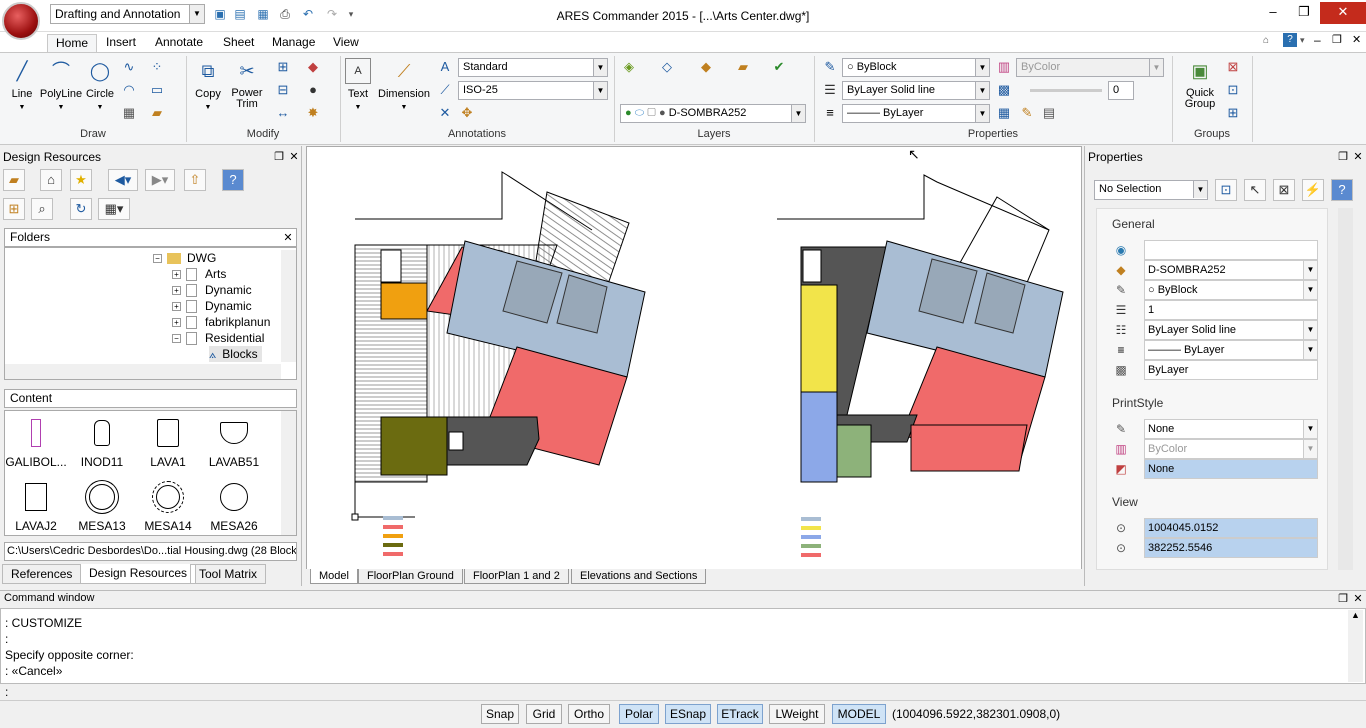  I want to click on content-vscroll, so click(288, 473).